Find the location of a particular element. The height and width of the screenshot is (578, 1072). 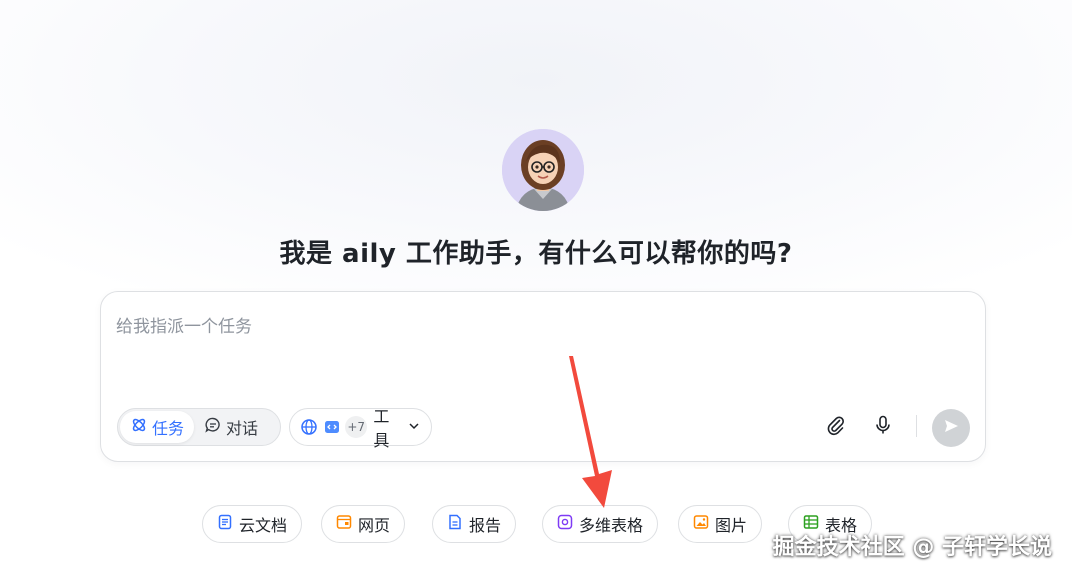

send-icon is located at coordinates (951, 428).